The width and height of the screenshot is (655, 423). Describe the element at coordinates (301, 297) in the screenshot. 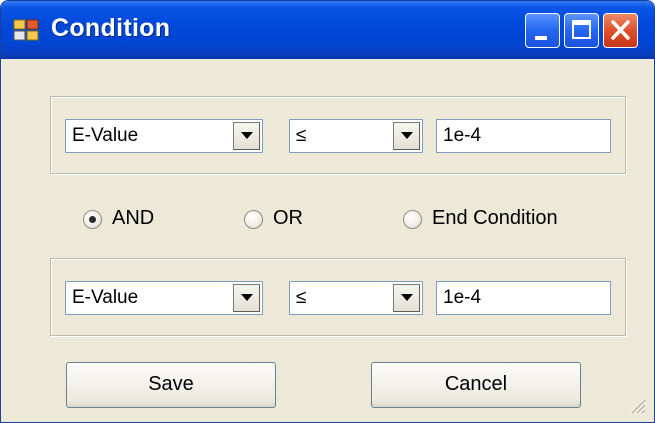

I see `operator-select-2-value: ≤` at that location.